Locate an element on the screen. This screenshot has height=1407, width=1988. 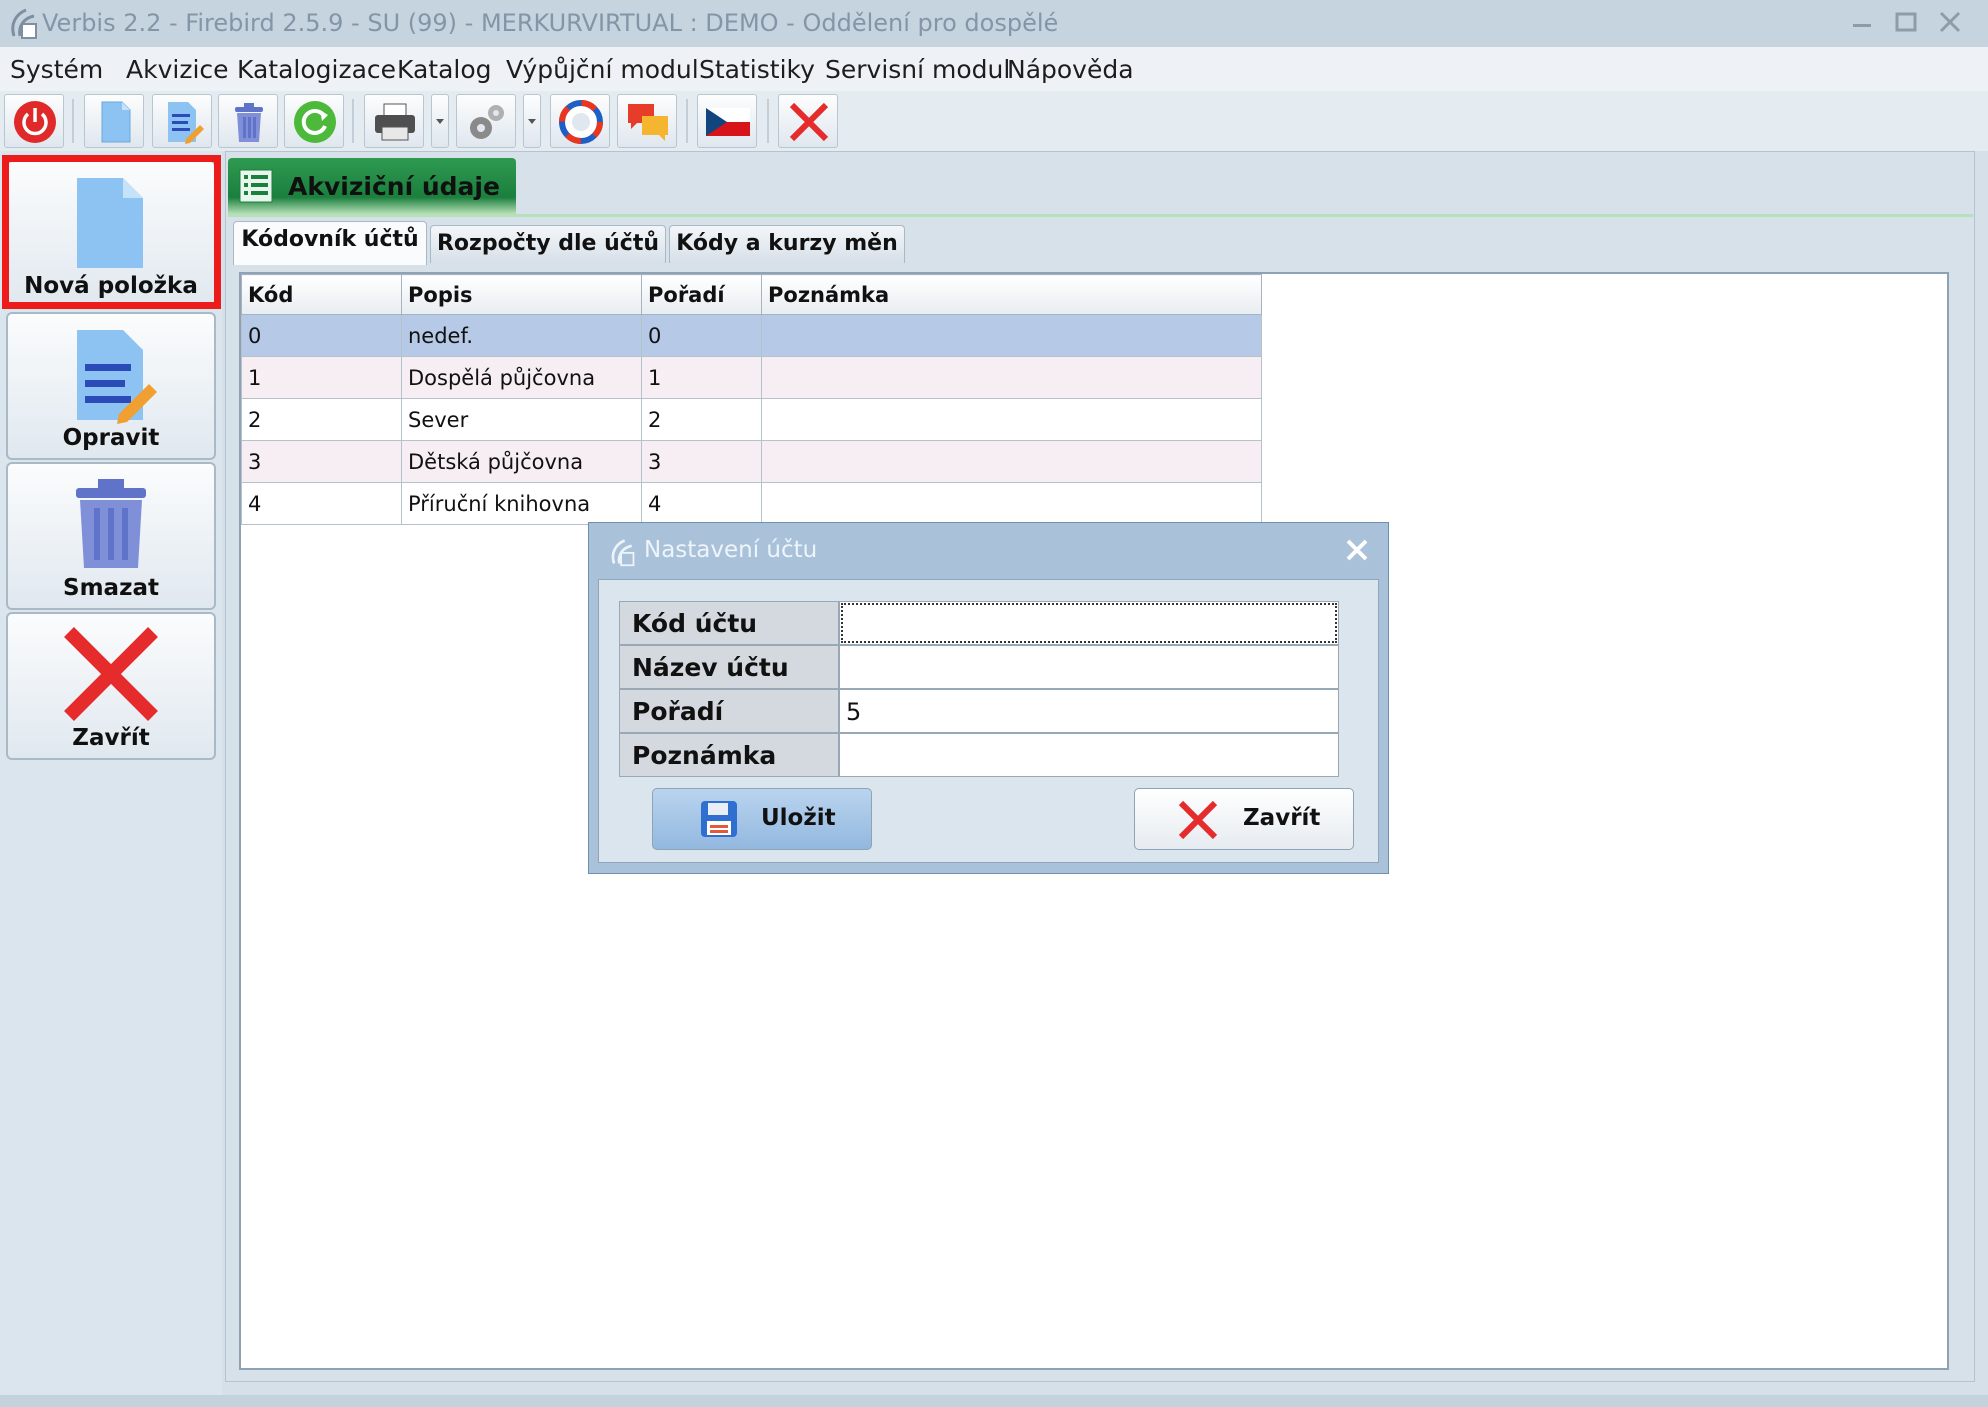
chat-icon is located at coordinates (648, 122).